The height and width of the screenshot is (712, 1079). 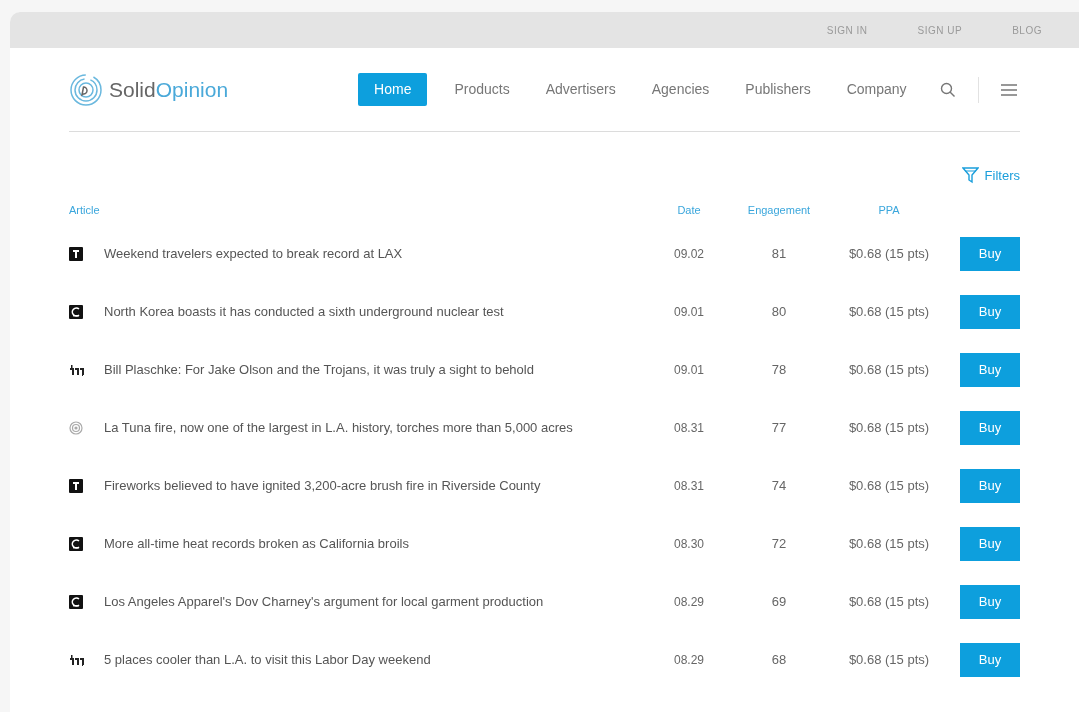 I want to click on nav-link: Publishers, so click(x=778, y=89).